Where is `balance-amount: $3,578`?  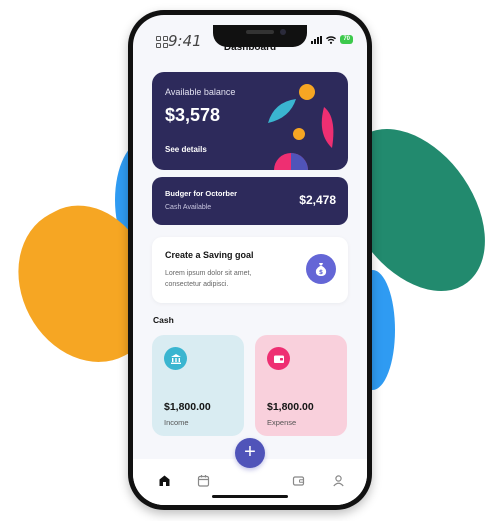
balance-amount: $3,578 is located at coordinates (193, 115).